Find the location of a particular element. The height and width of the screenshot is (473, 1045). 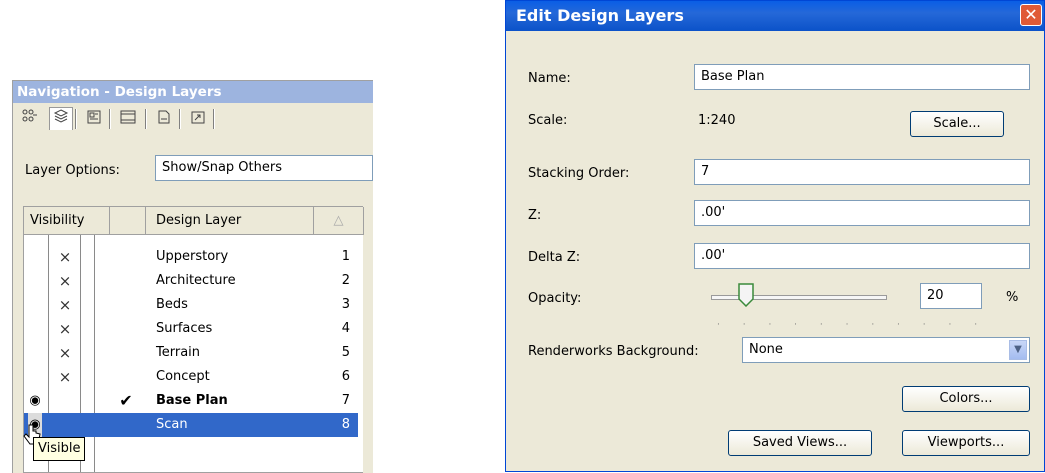

layer-name: Base Plan is located at coordinates (192, 400).